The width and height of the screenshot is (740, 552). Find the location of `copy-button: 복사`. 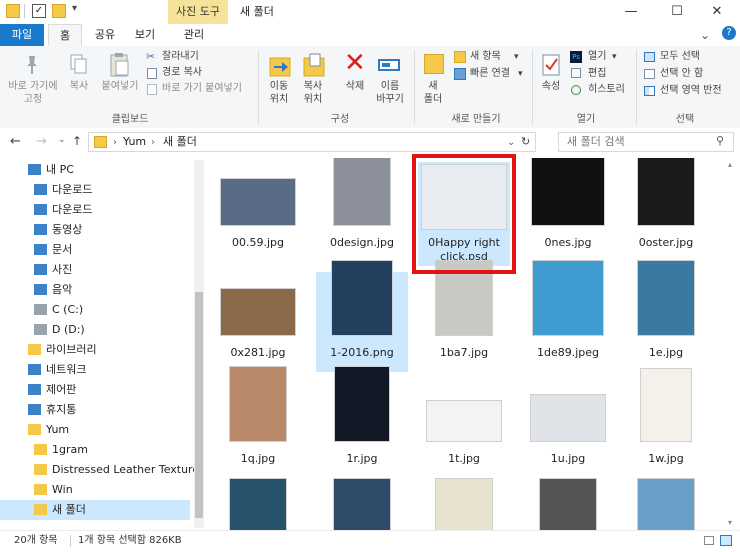

copy-button: 복사 is located at coordinates (79, 86).